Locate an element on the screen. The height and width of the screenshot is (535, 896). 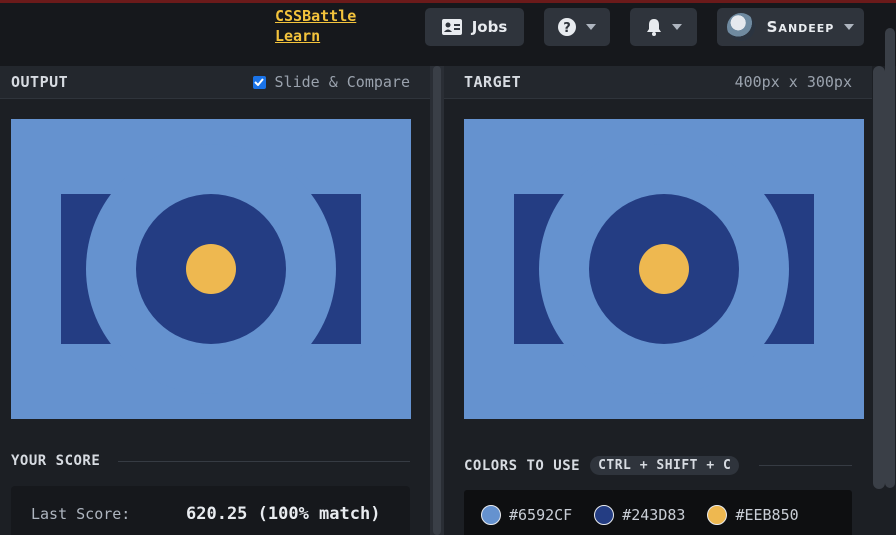
id-card-icon is located at coordinates (451, 27).